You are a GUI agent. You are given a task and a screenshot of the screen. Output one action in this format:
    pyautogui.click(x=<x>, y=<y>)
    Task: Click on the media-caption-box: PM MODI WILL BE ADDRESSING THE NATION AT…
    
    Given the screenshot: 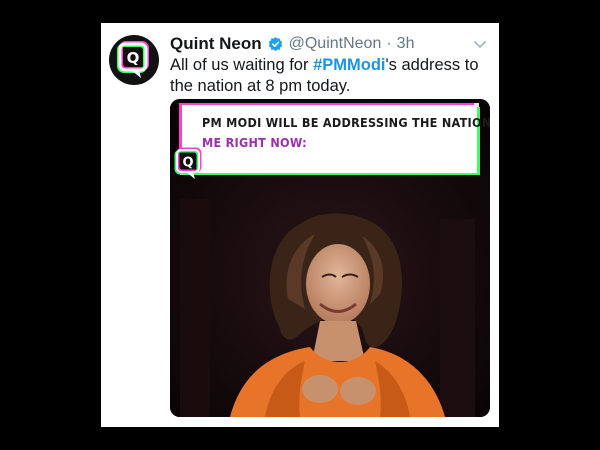 What is the action you would take?
    pyautogui.click(x=336, y=139)
    